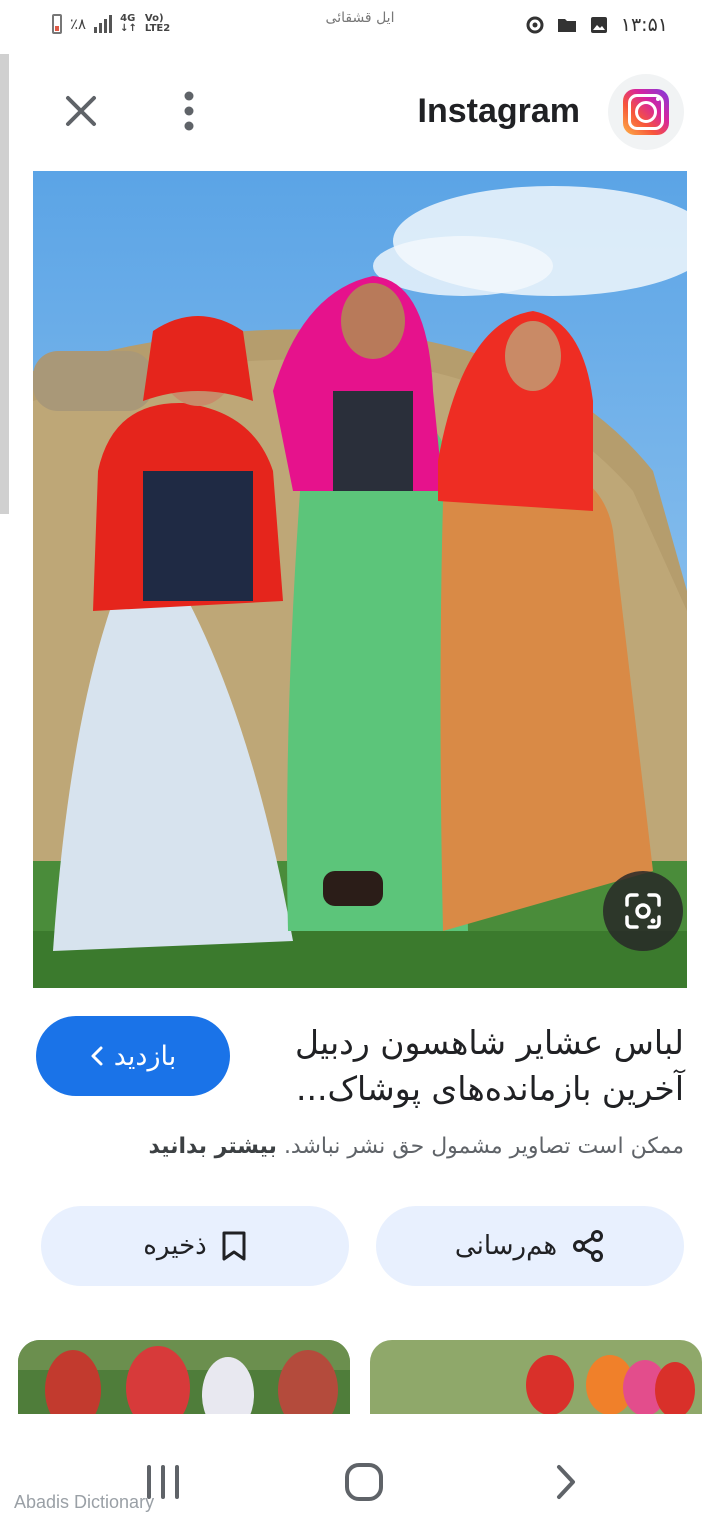  What do you see at coordinates (535, 25) in the screenshot?
I see `sync-icon` at bounding box center [535, 25].